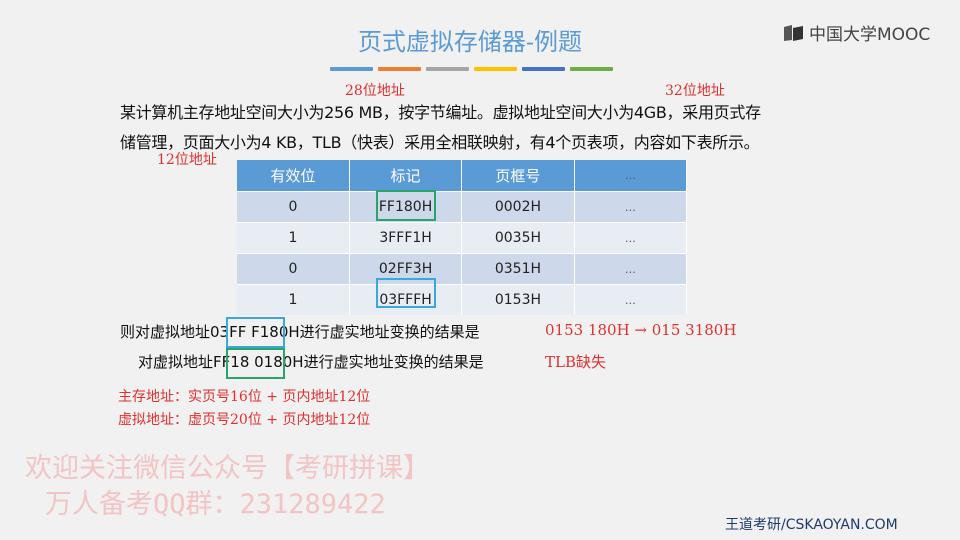 This screenshot has width=960, height=540. What do you see at coordinates (518, 176) in the screenshot?
I see `header-frame: 页框号` at bounding box center [518, 176].